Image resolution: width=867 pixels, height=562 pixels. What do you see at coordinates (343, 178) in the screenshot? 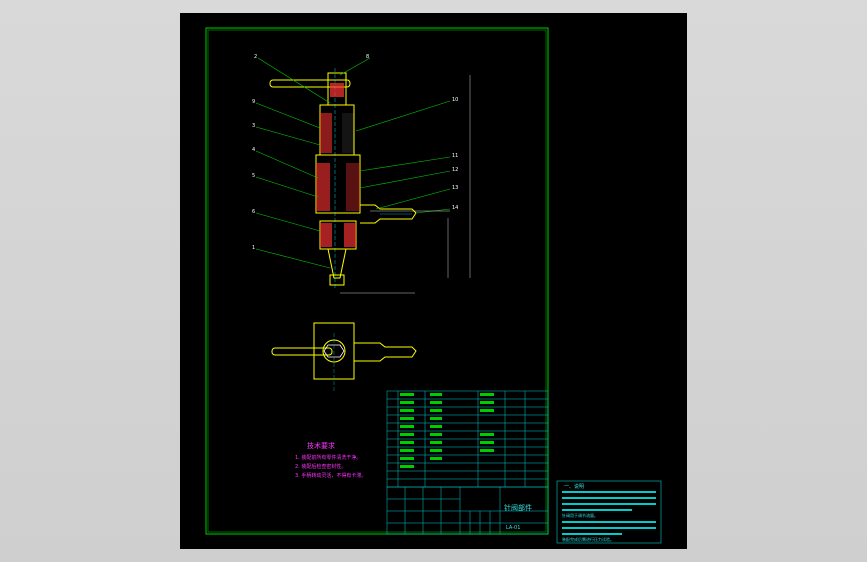
I see `valve-main-view` at bounding box center [343, 178].